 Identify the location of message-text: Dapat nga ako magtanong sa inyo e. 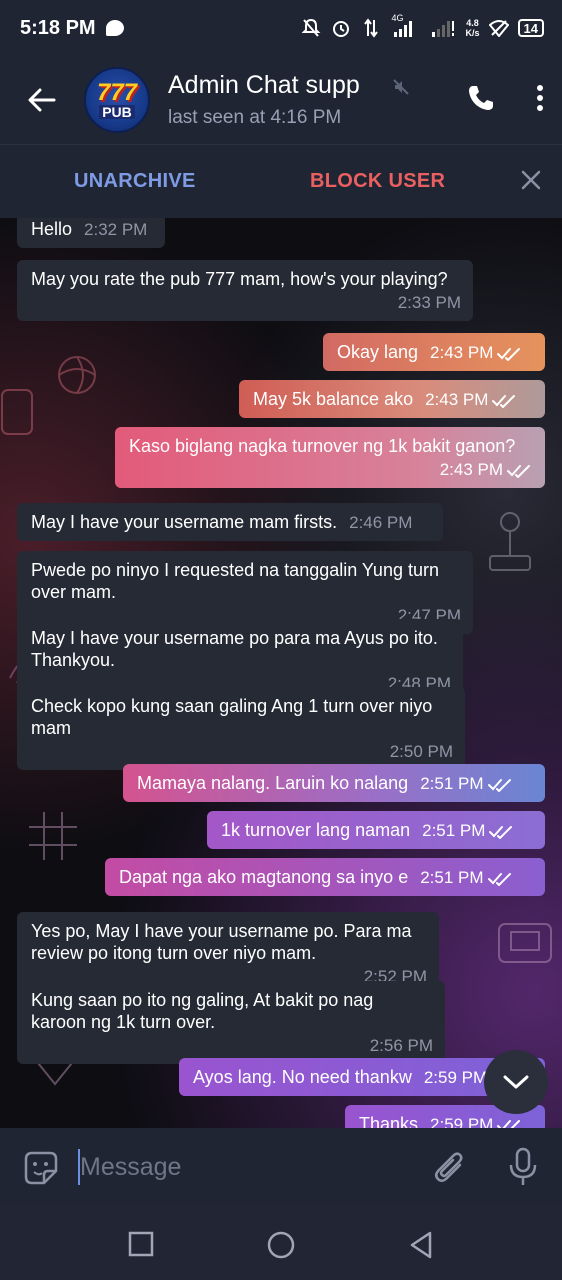
(264, 877).